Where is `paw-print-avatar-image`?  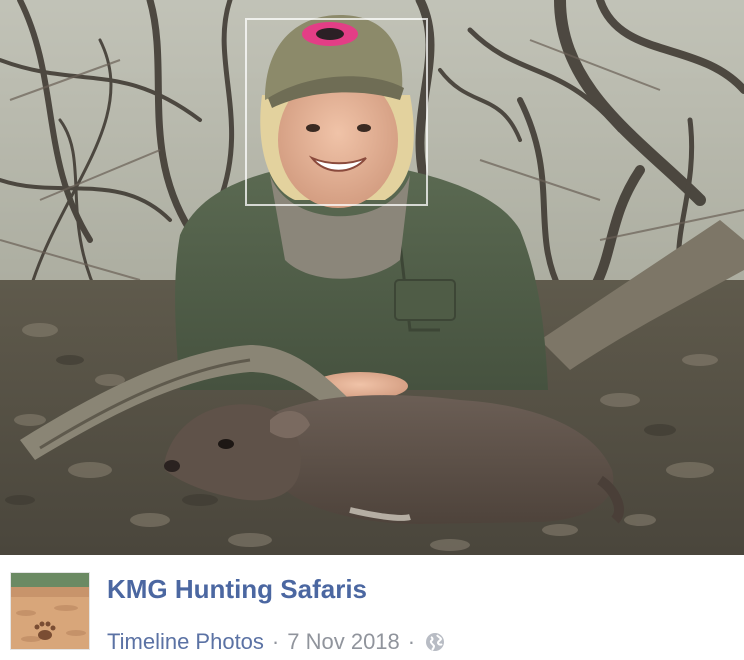
paw-print-avatar-image is located at coordinates (50, 611).